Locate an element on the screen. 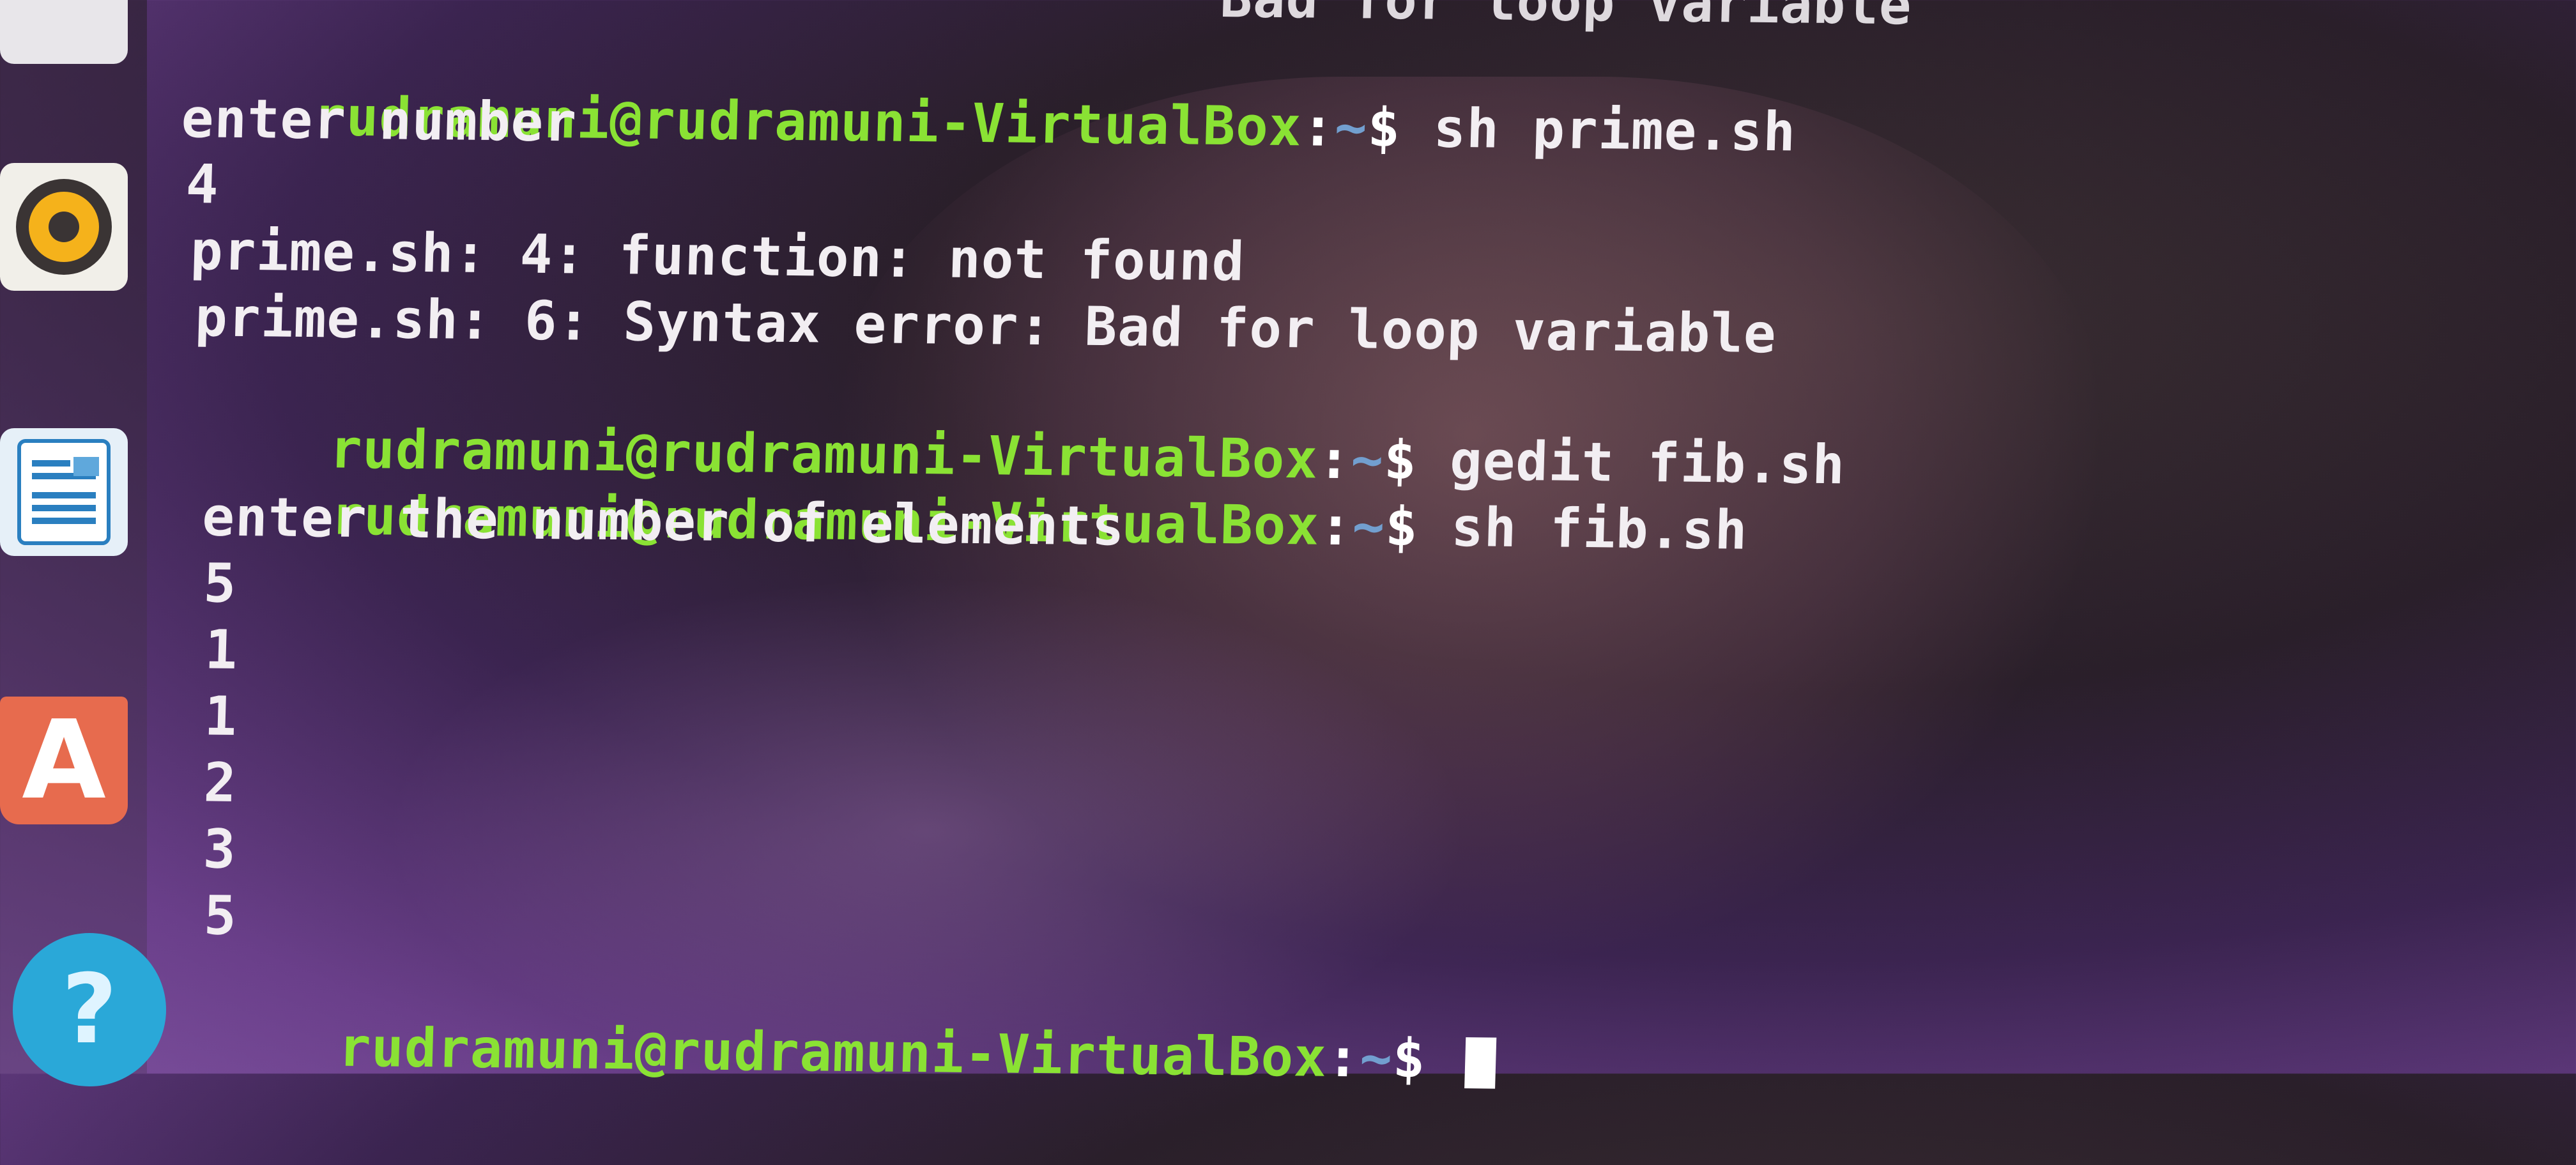  text-cursor is located at coordinates (1480, 1063).